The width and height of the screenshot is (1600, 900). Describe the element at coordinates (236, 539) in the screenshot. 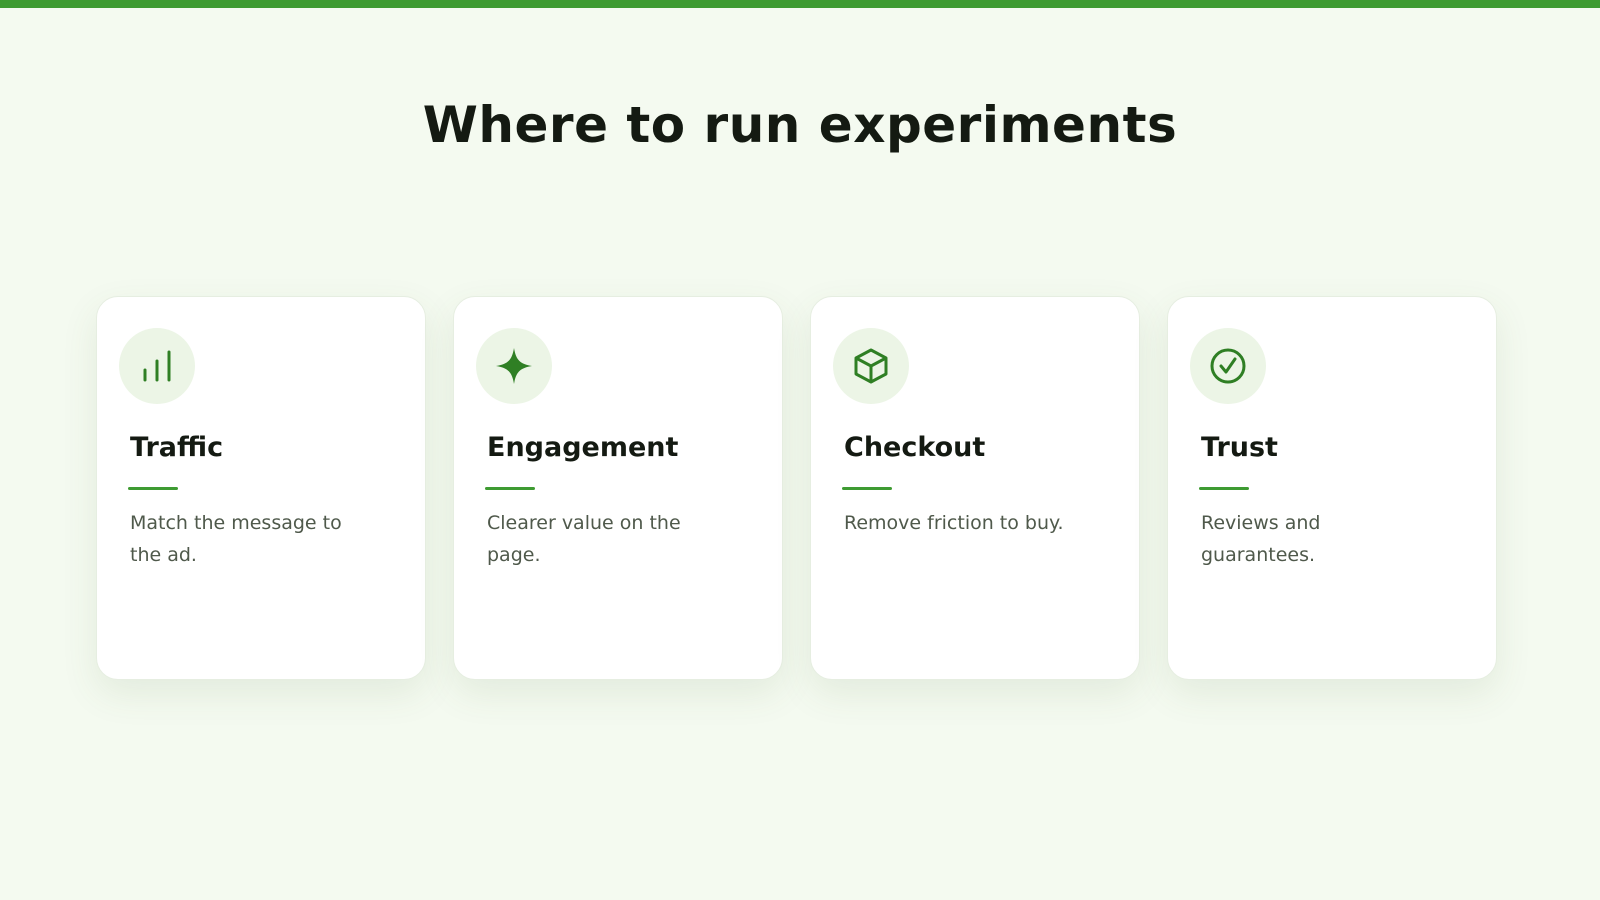

I see `card-description: Match the message to the ad.` at that location.